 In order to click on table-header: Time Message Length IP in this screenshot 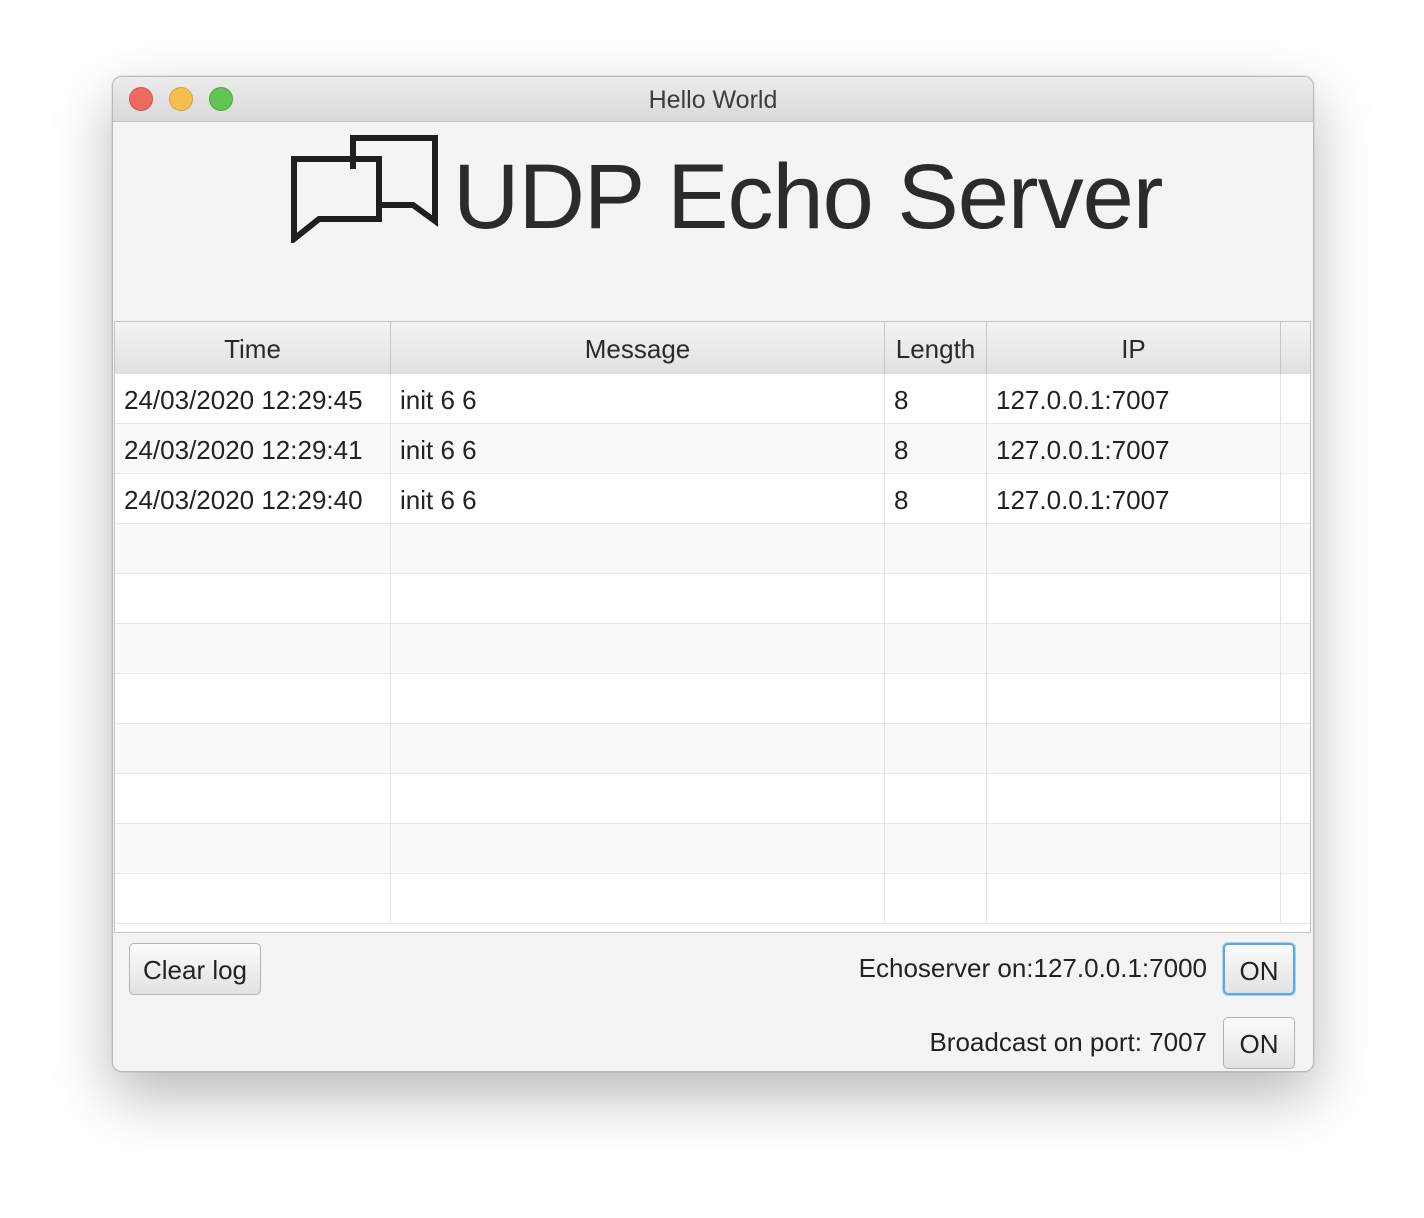, I will do `click(712, 348)`.